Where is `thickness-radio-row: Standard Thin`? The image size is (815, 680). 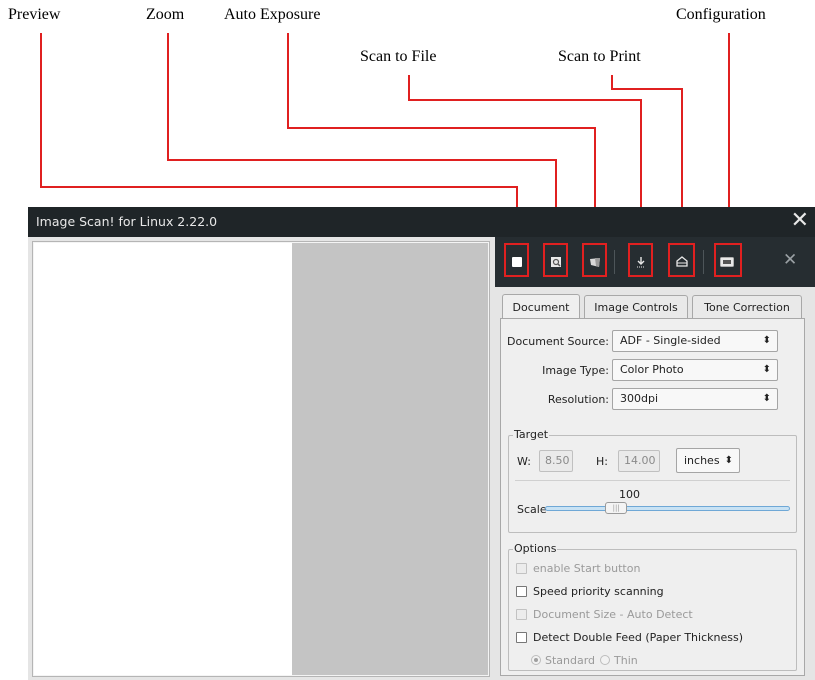 thickness-radio-row: Standard Thin is located at coordinates (584, 660).